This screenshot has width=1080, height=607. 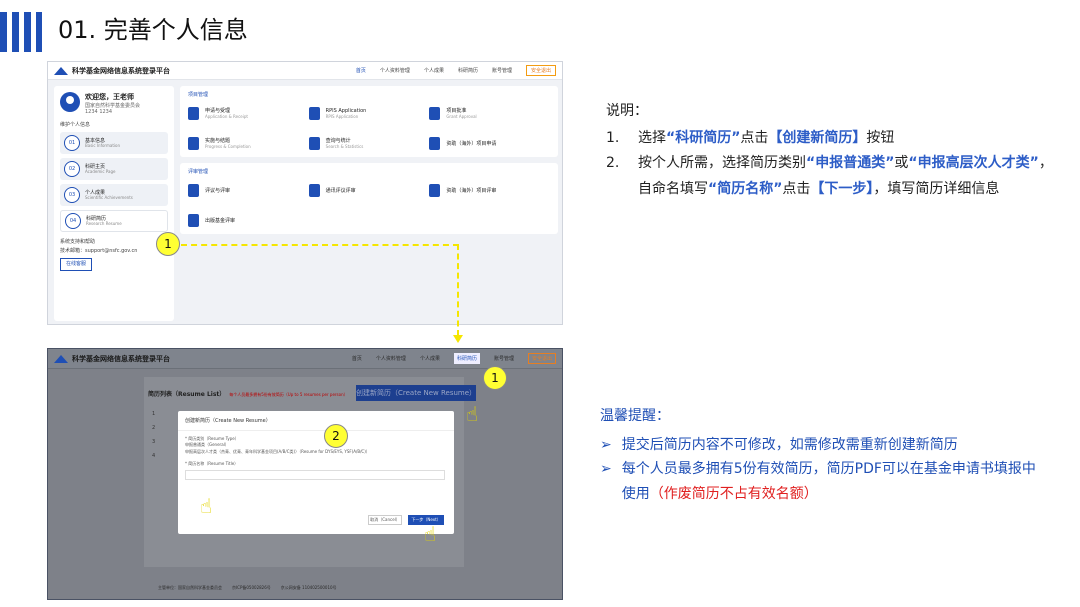 What do you see at coordinates (72, 143) in the screenshot?
I see `item-number: 01` at bounding box center [72, 143].